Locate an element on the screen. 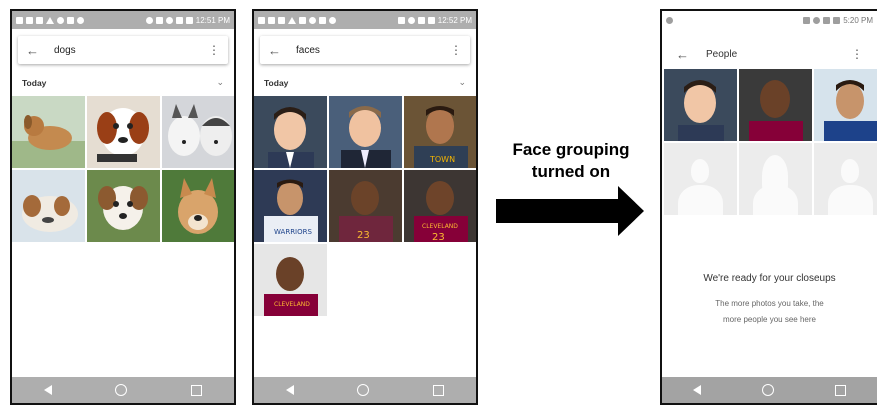  system-icons: 12:52 PM is located at coordinates (434, 20).